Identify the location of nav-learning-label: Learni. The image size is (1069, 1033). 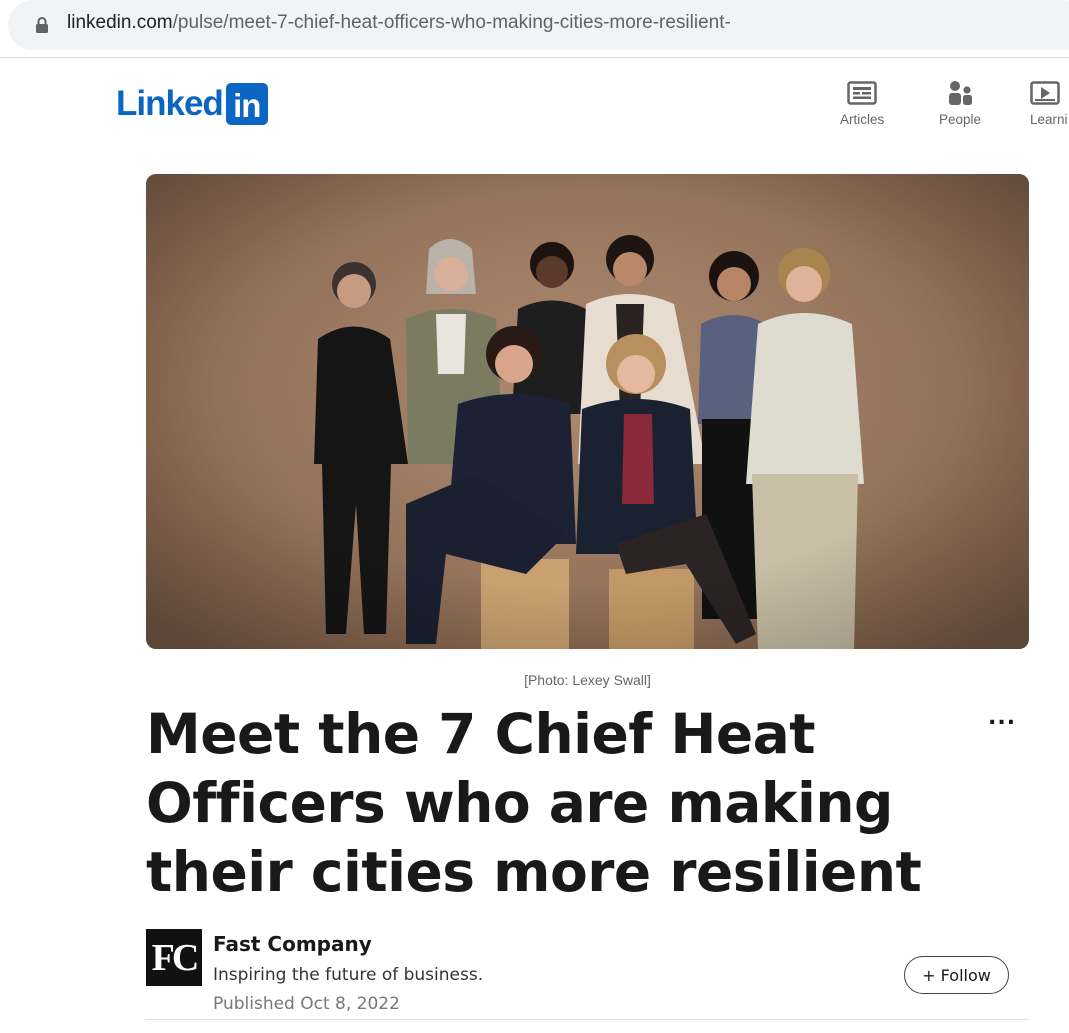
(1049, 119).